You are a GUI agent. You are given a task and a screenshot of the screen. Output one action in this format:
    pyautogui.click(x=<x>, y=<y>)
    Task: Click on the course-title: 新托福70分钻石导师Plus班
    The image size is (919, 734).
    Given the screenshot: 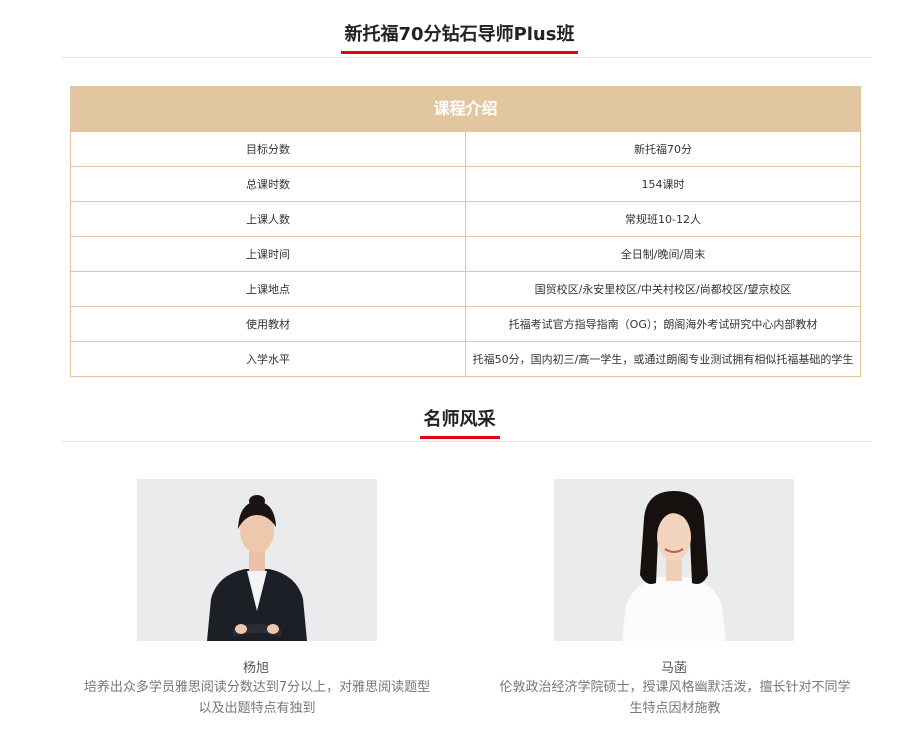 What is the action you would take?
    pyautogui.click(x=459, y=37)
    